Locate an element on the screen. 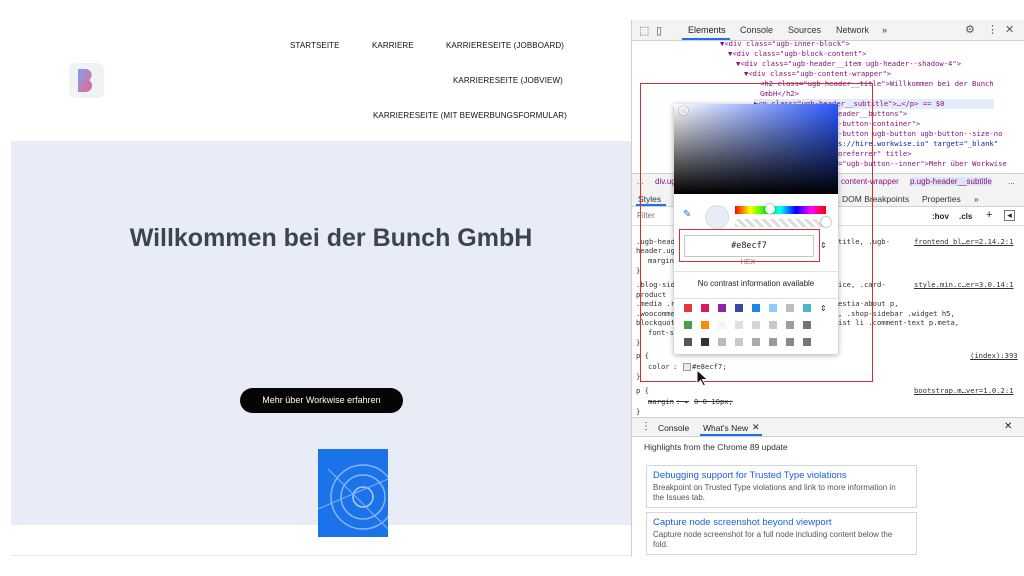 Image resolution: width=1024 pixels, height=576 pixels. css-source-link: frontend_bl…er=2.14.2:1 is located at coordinates (964, 241).